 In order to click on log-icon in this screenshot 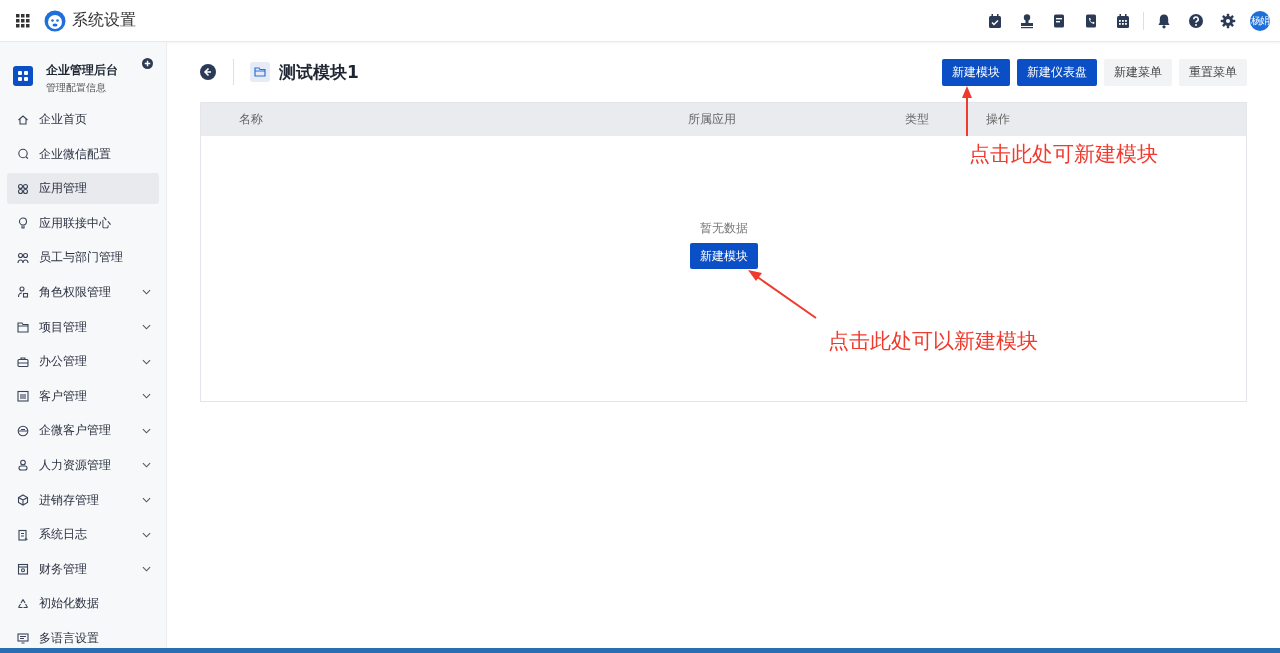, I will do `click(23, 534)`.